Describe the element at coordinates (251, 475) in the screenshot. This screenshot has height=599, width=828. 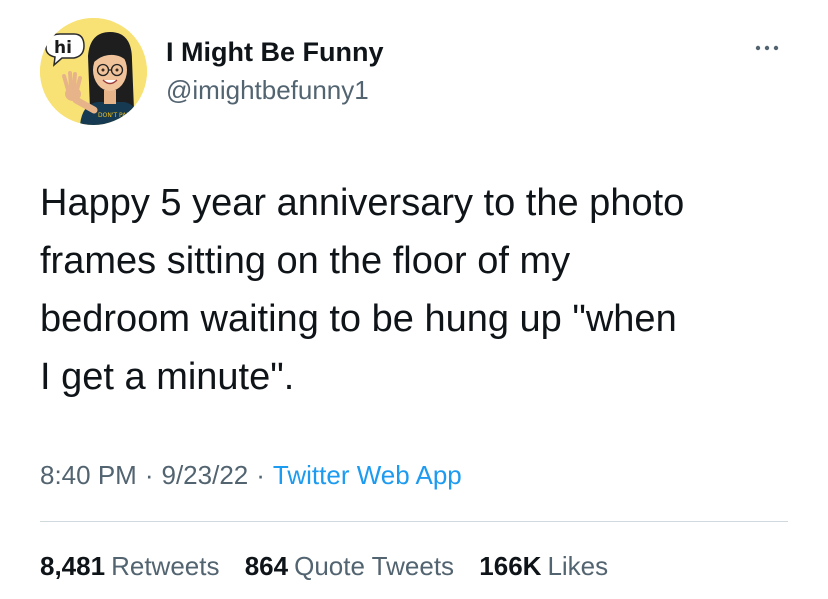
I see `tweet-metadata: 8:40 PM · 9/23/22 · Twitter Web App` at that location.